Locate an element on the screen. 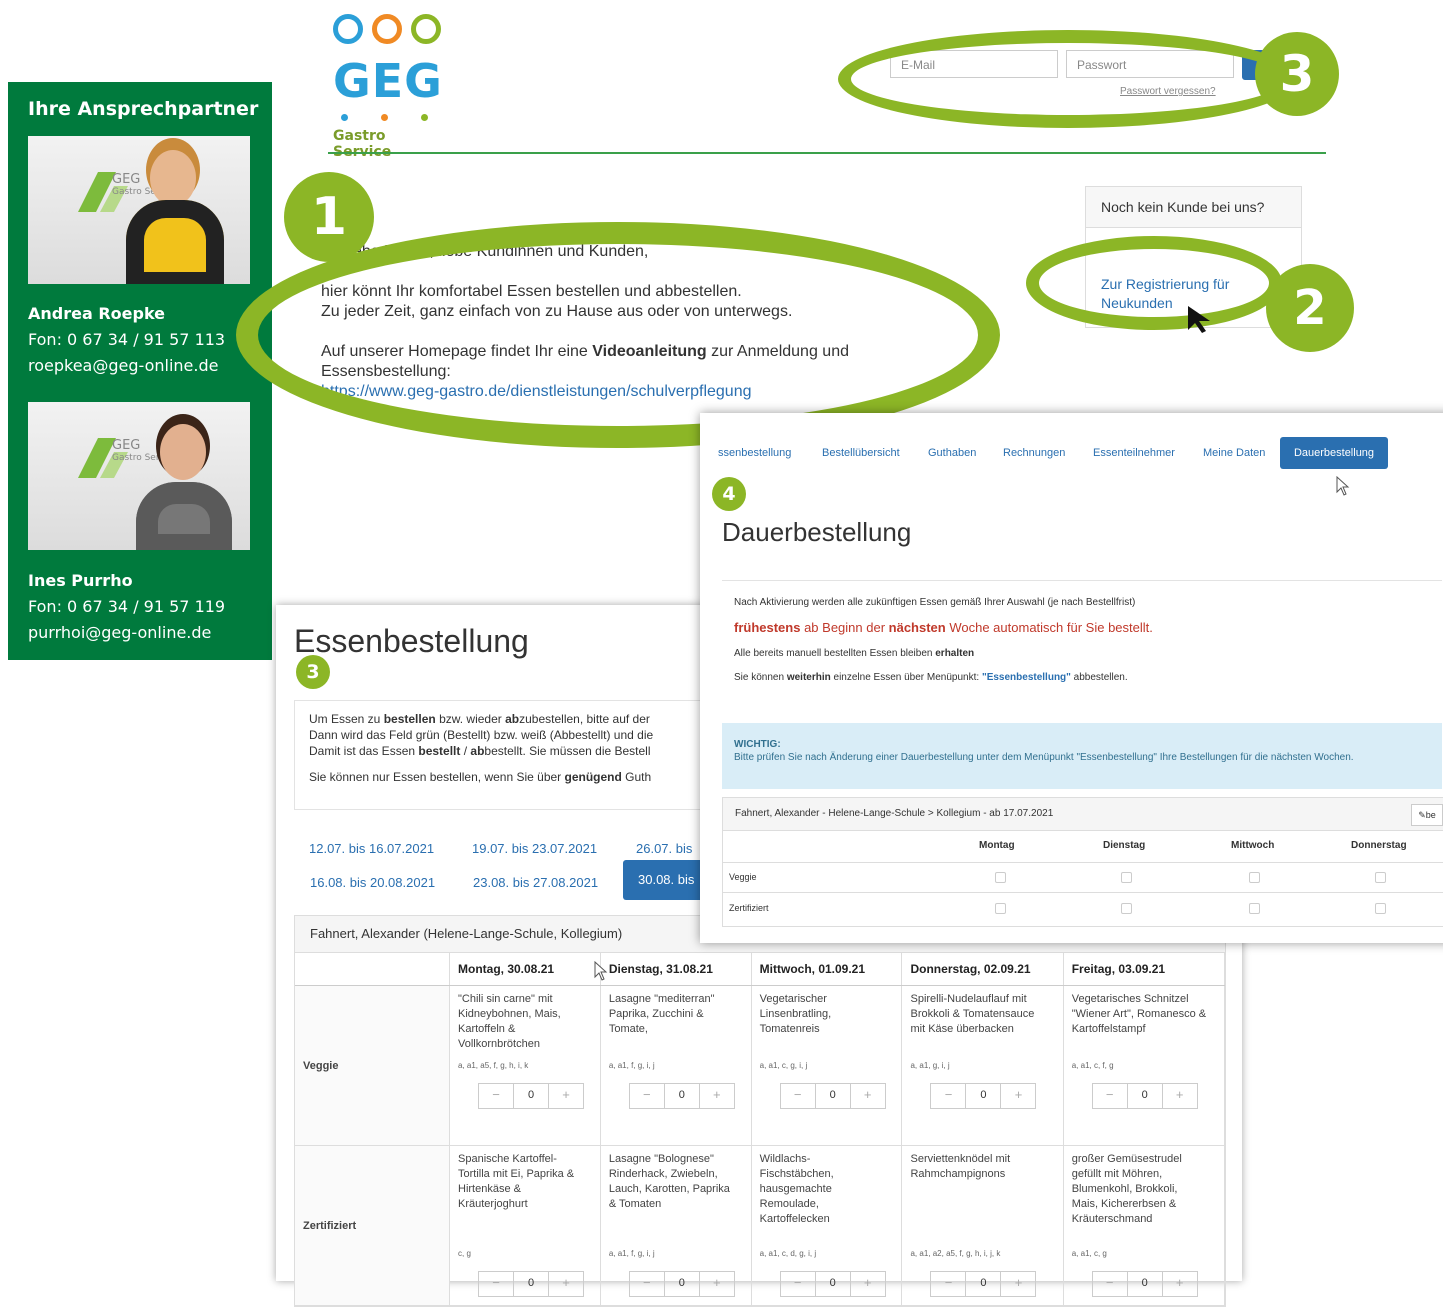 The width and height of the screenshot is (1443, 1307). site-logo: GEG Gastro Service is located at coordinates (388, 87).